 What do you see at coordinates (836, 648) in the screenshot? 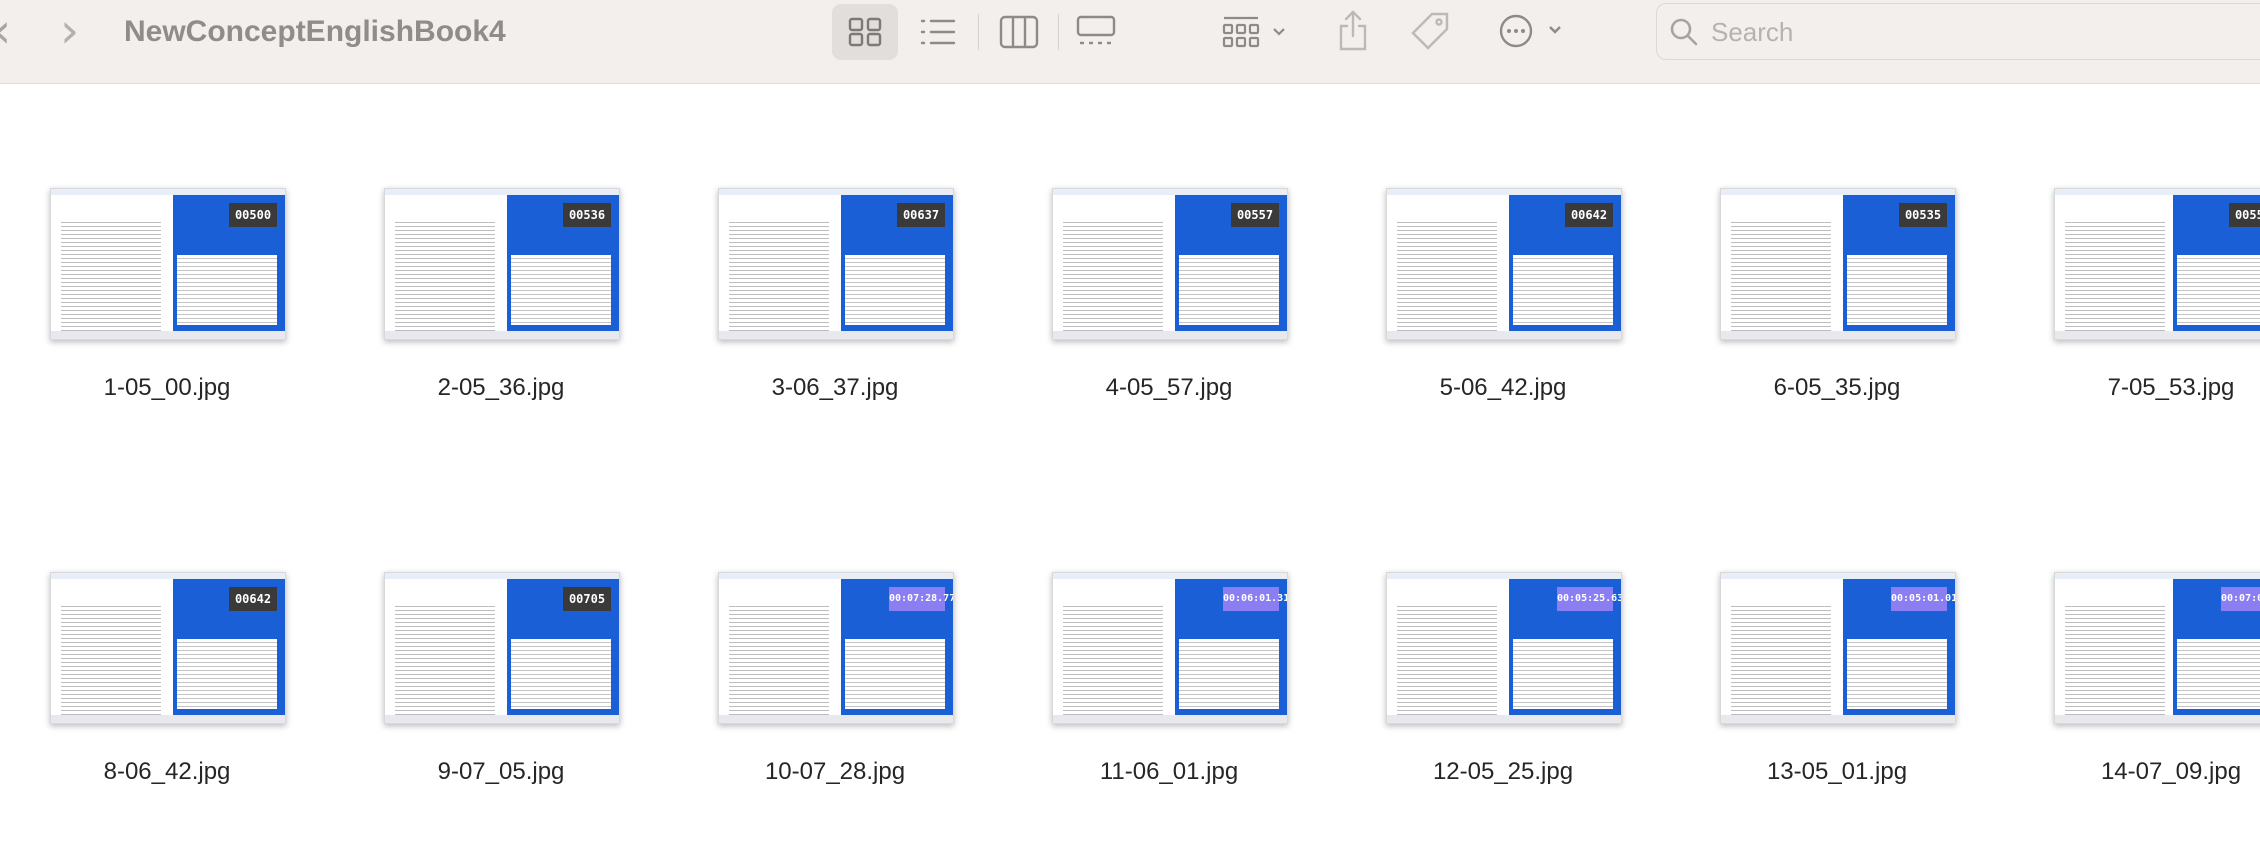
I see `file-thumbnail: 00:07:28.77` at bounding box center [836, 648].